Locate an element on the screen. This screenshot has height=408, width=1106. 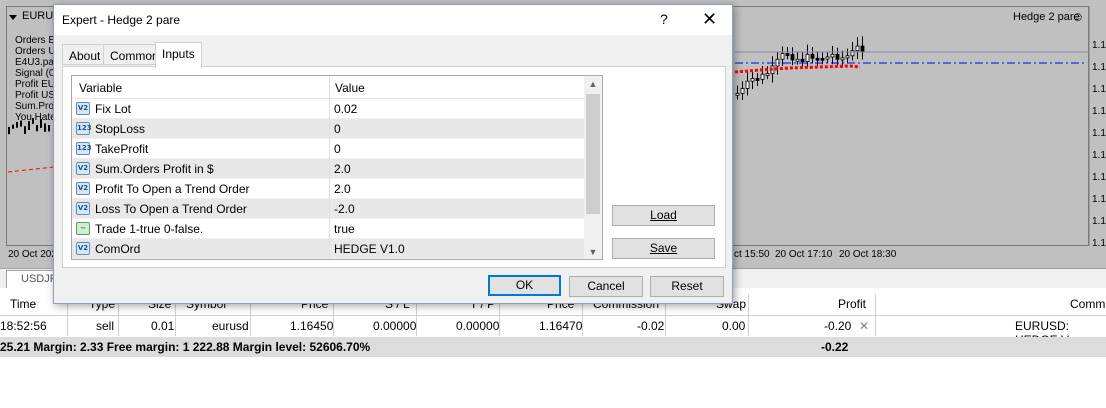
save-button: Save is located at coordinates (663, 248).